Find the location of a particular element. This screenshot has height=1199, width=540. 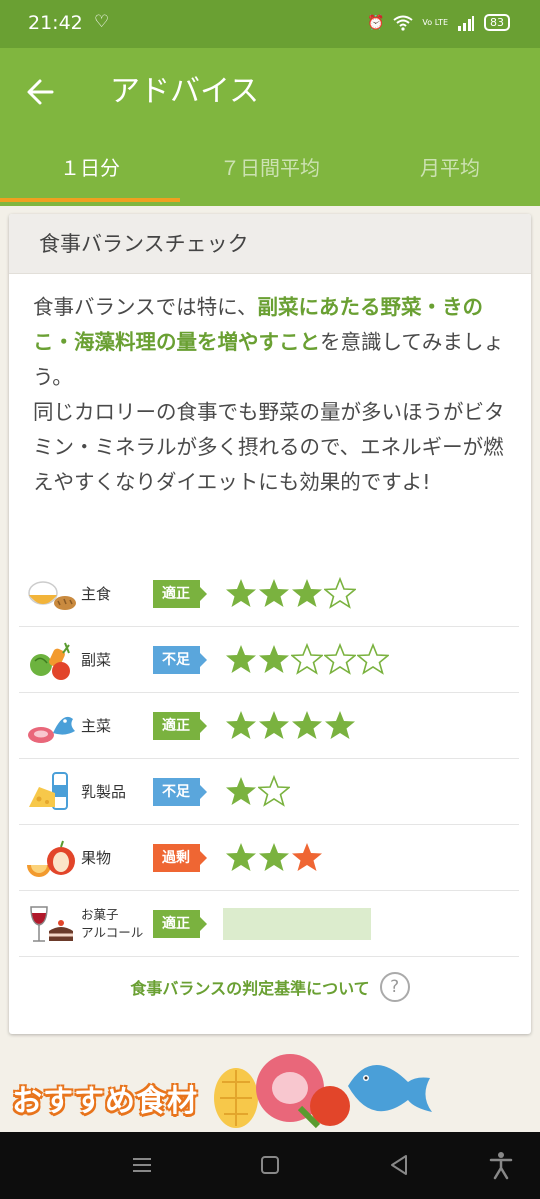

recommended-title: おすすめ食材 is located at coordinates (105, 1101).